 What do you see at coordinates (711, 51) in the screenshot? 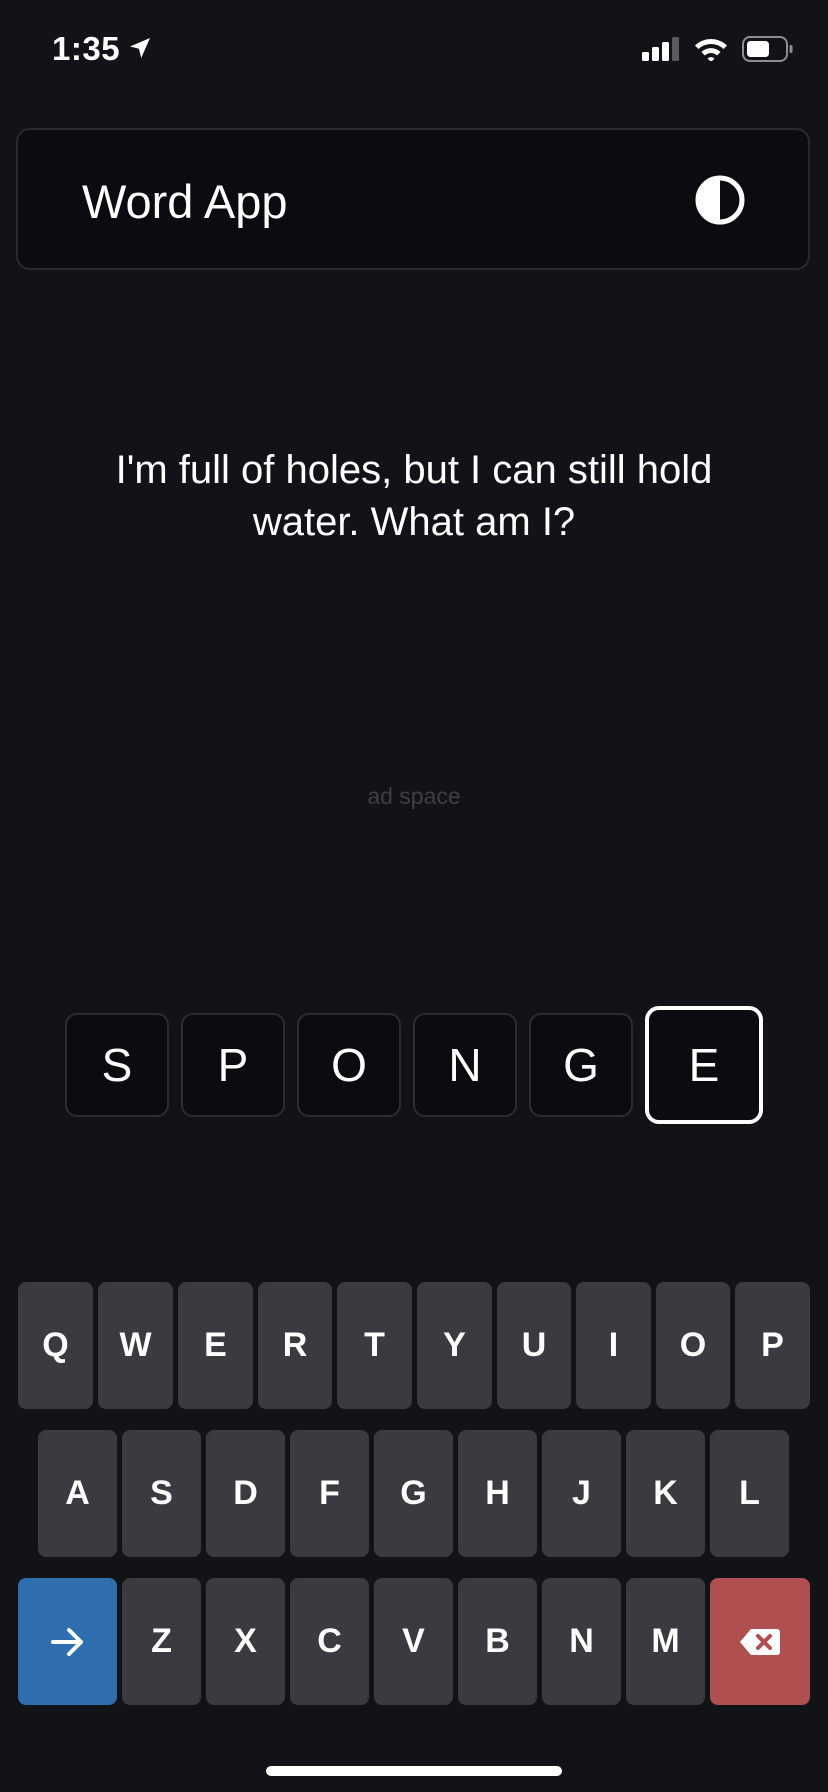
I see `wifi-icon` at bounding box center [711, 51].